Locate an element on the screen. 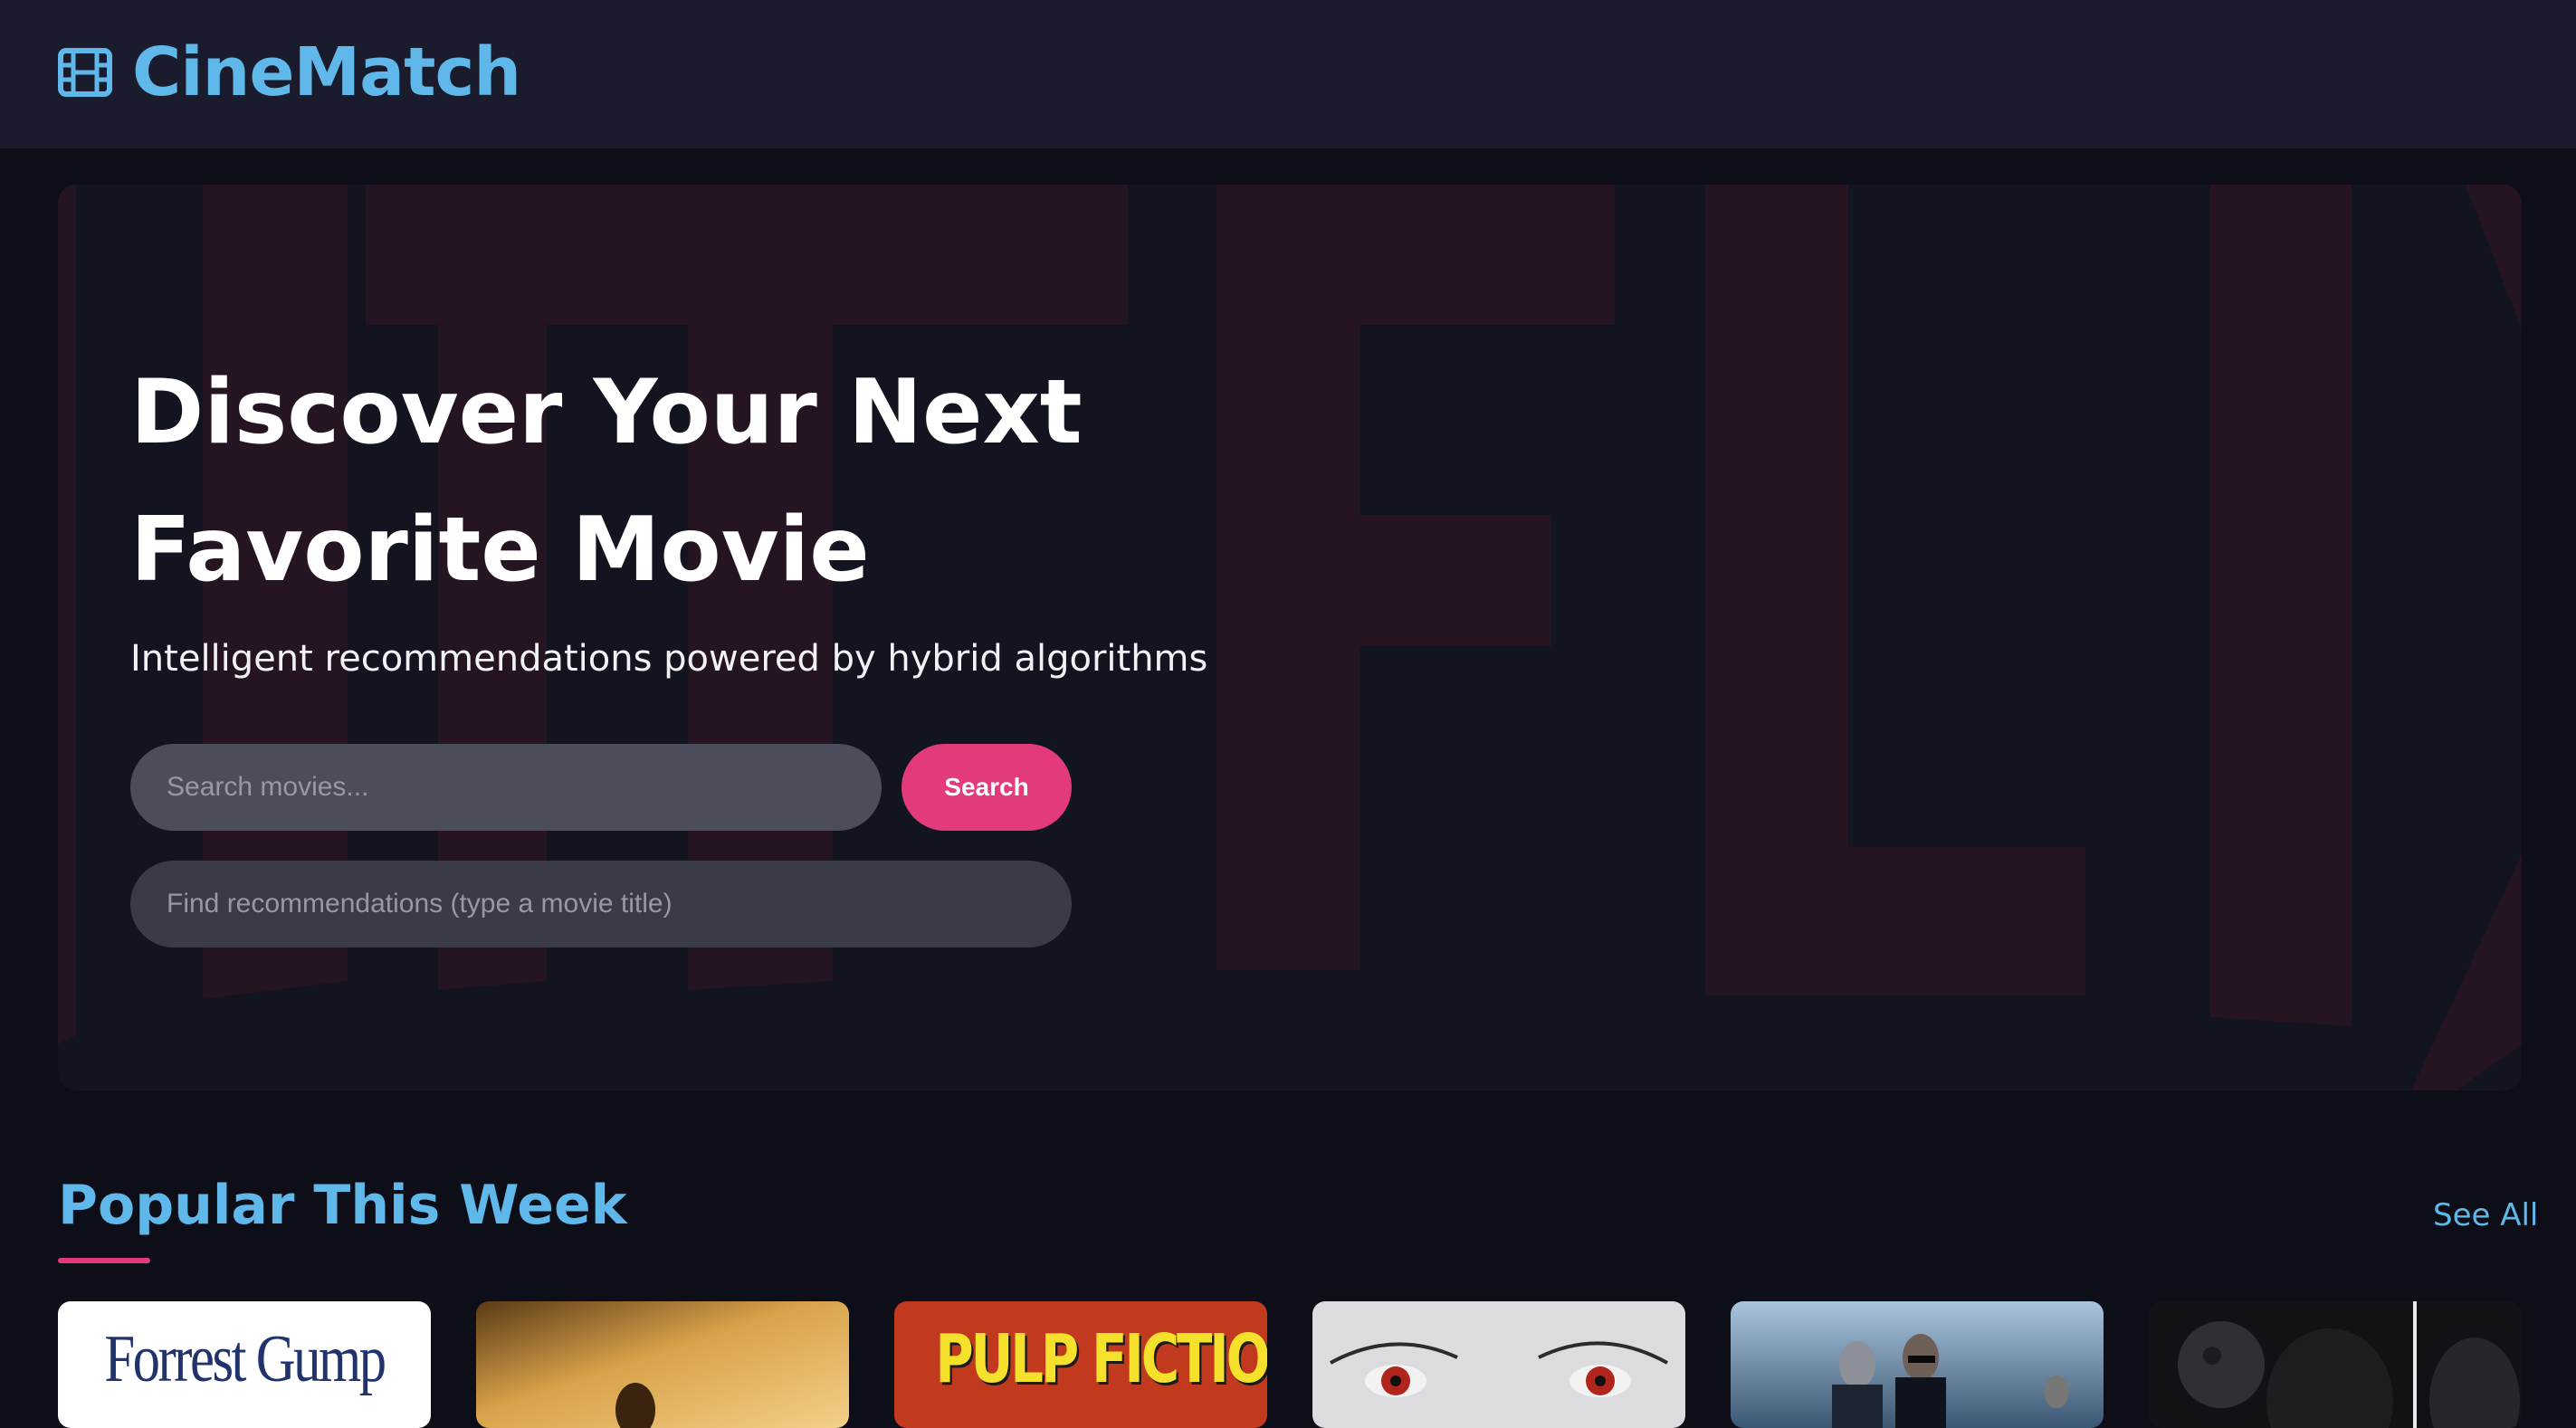 This screenshot has width=2576, height=1428. recommendation-input is located at coordinates (601, 904).